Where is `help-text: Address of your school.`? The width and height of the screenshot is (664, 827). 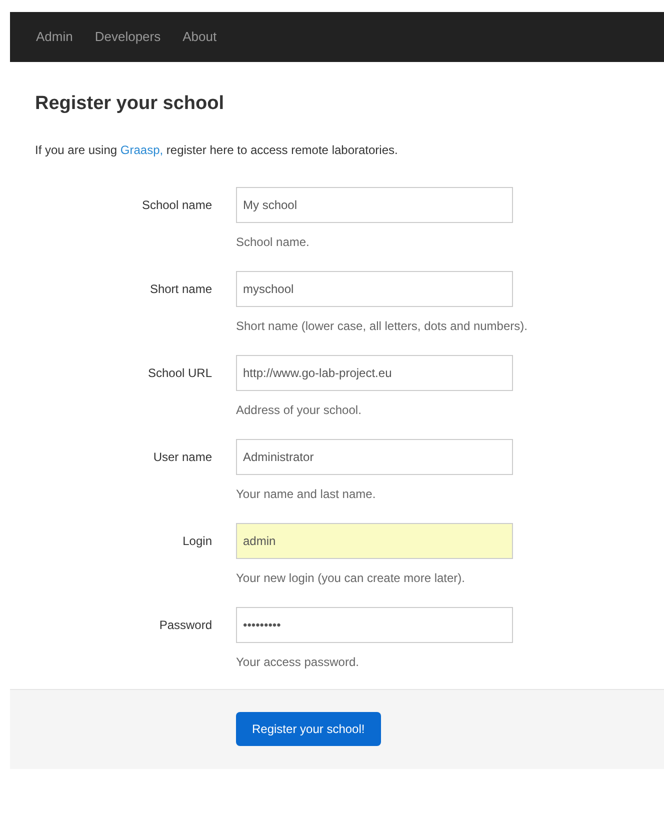 help-text: Address of your school. is located at coordinates (299, 410).